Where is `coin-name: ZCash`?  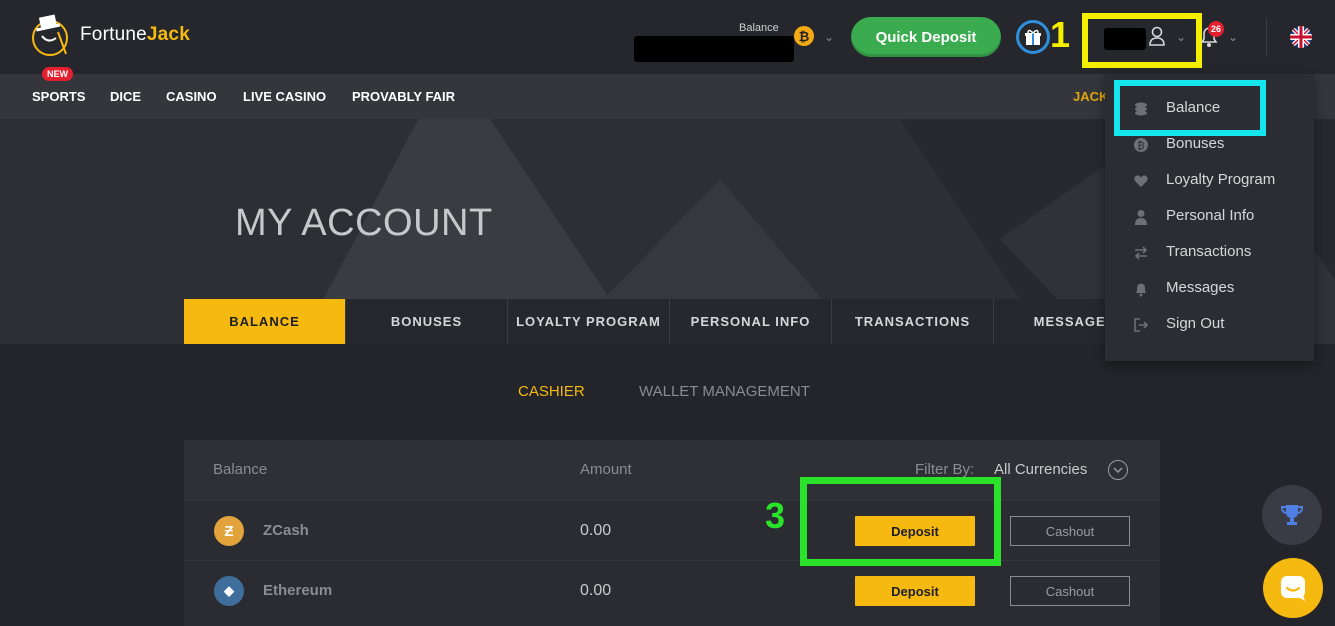 coin-name: ZCash is located at coordinates (286, 530).